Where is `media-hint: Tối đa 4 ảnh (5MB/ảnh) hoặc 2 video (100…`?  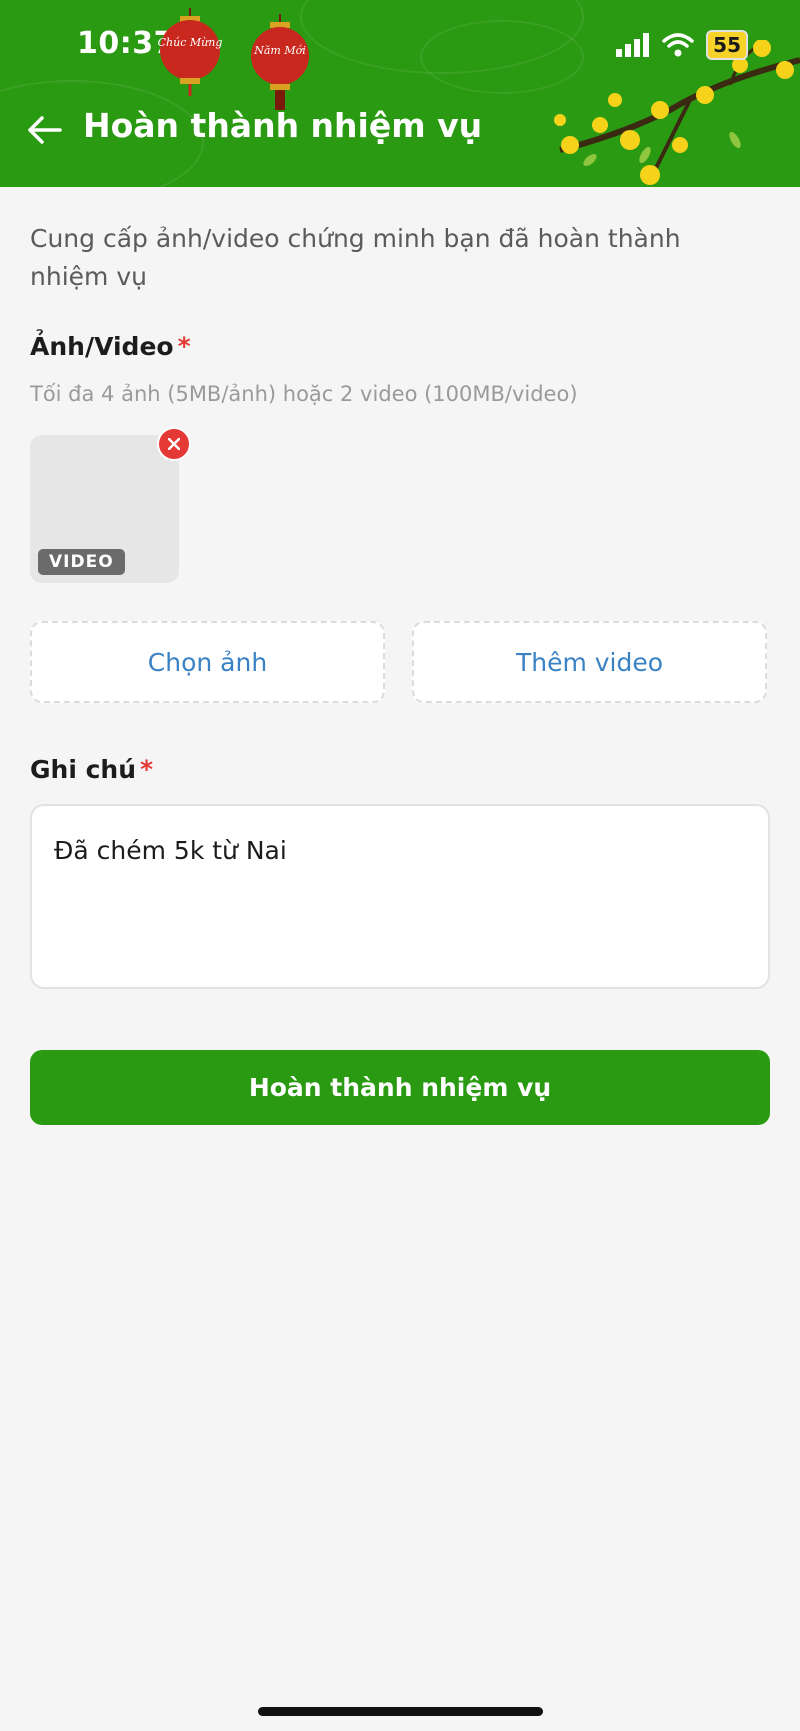
media-hint: Tối đa 4 ảnh (5MB/ảnh) hoặc 2 video (100… is located at coordinates (304, 394).